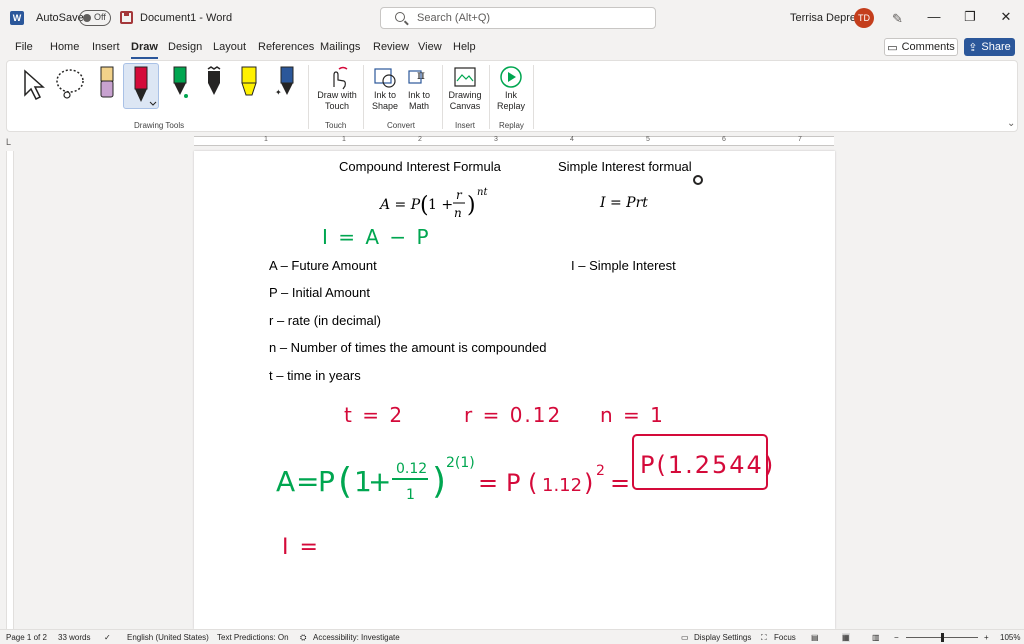  I want to click on lasso-select-icon, so click(70, 84).